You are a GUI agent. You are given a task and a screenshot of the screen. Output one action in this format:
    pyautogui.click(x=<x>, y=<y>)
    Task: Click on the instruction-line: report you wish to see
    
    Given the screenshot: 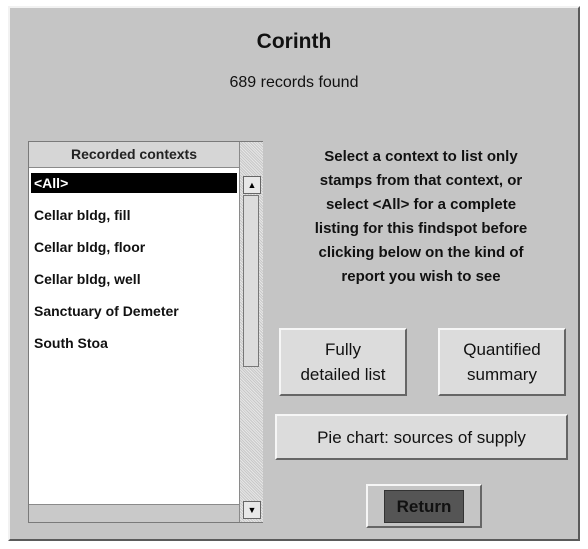 What is the action you would take?
    pyautogui.click(x=421, y=276)
    